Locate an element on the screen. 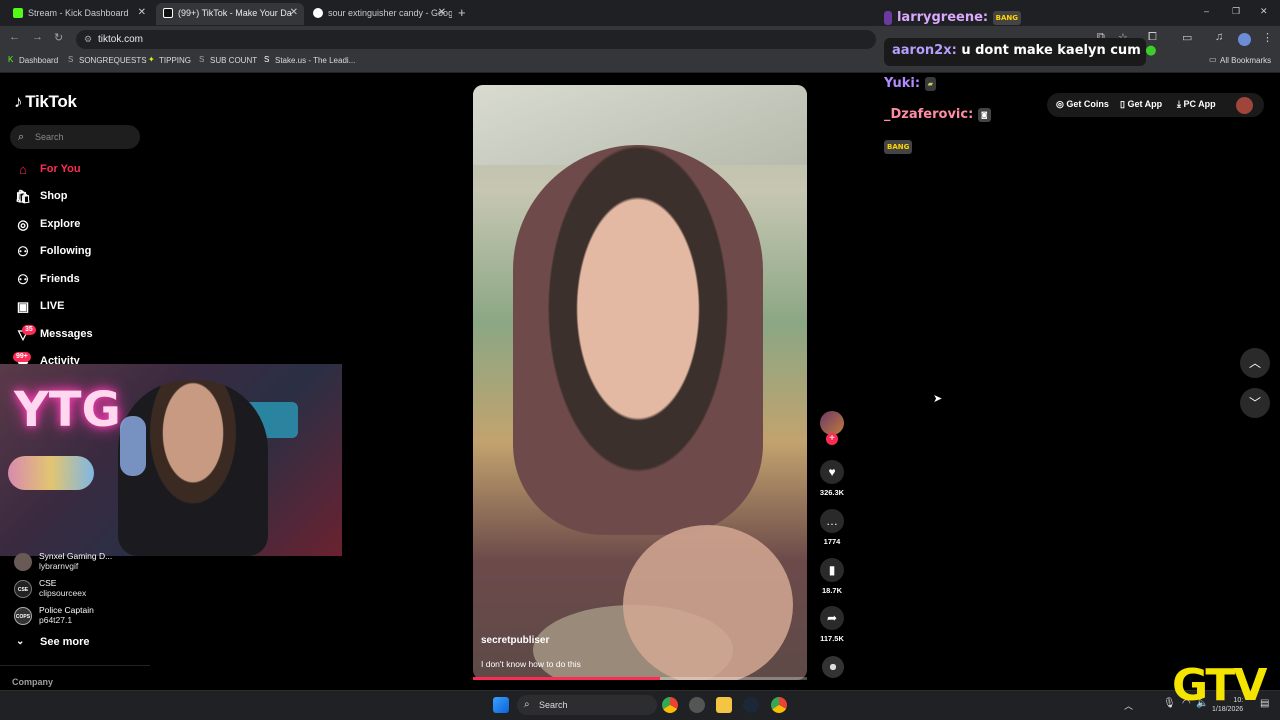 This screenshot has width=1280, height=720. creator-avatar is located at coordinates (832, 423).